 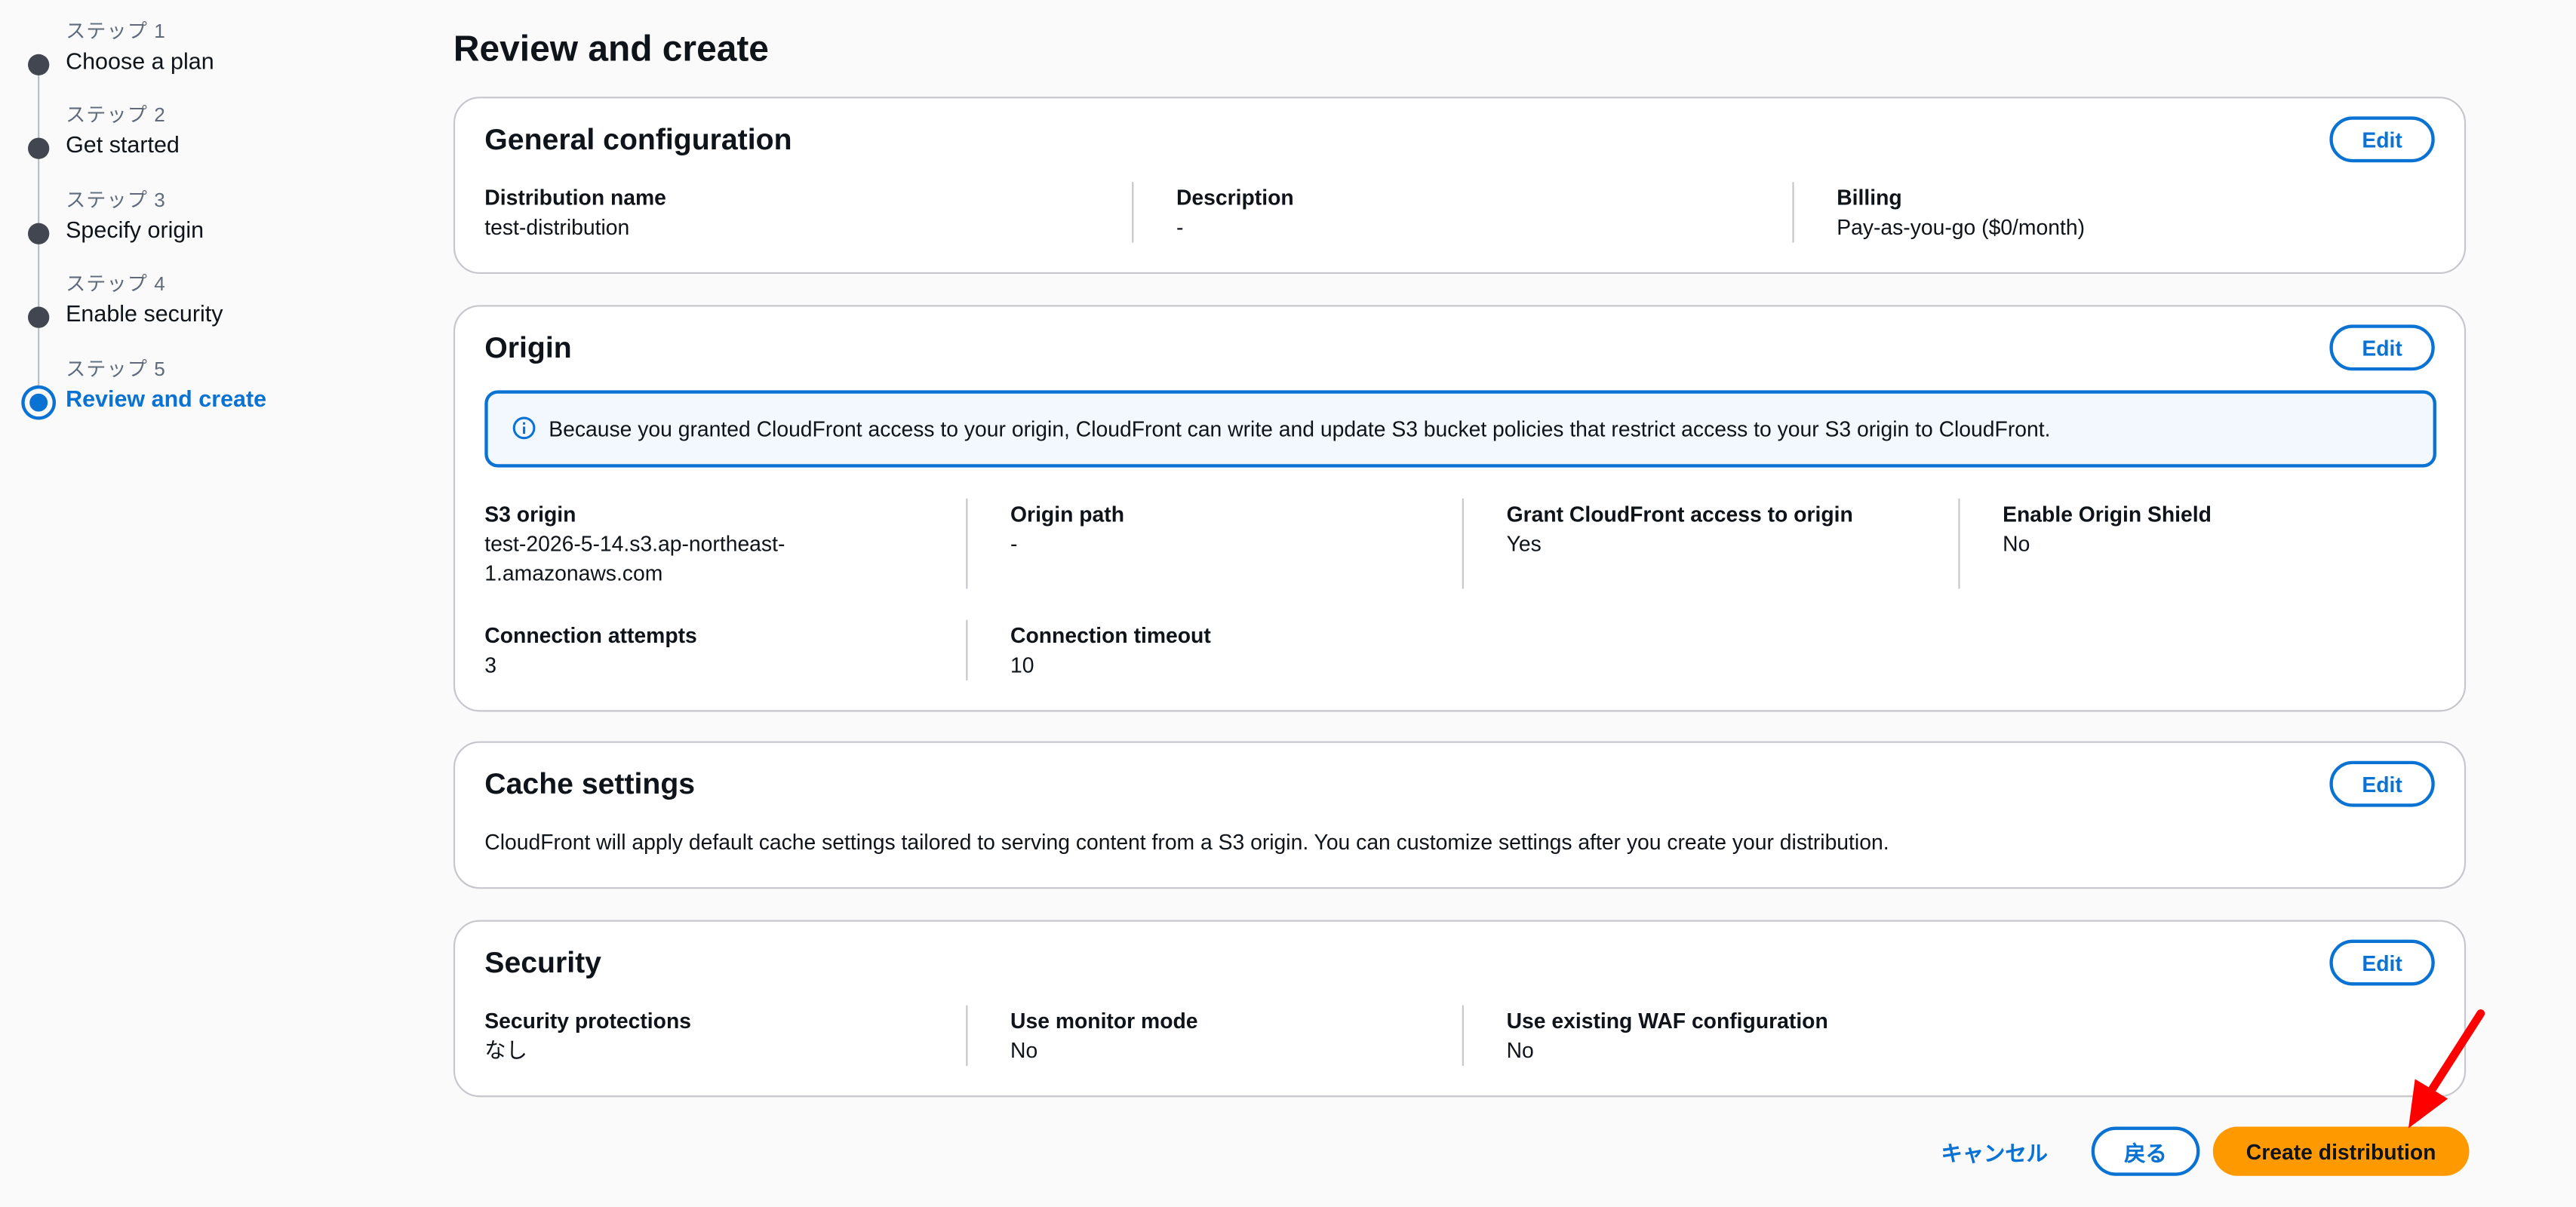 What do you see at coordinates (530, 514) in the screenshot?
I see `field-label: S3 origin` at bounding box center [530, 514].